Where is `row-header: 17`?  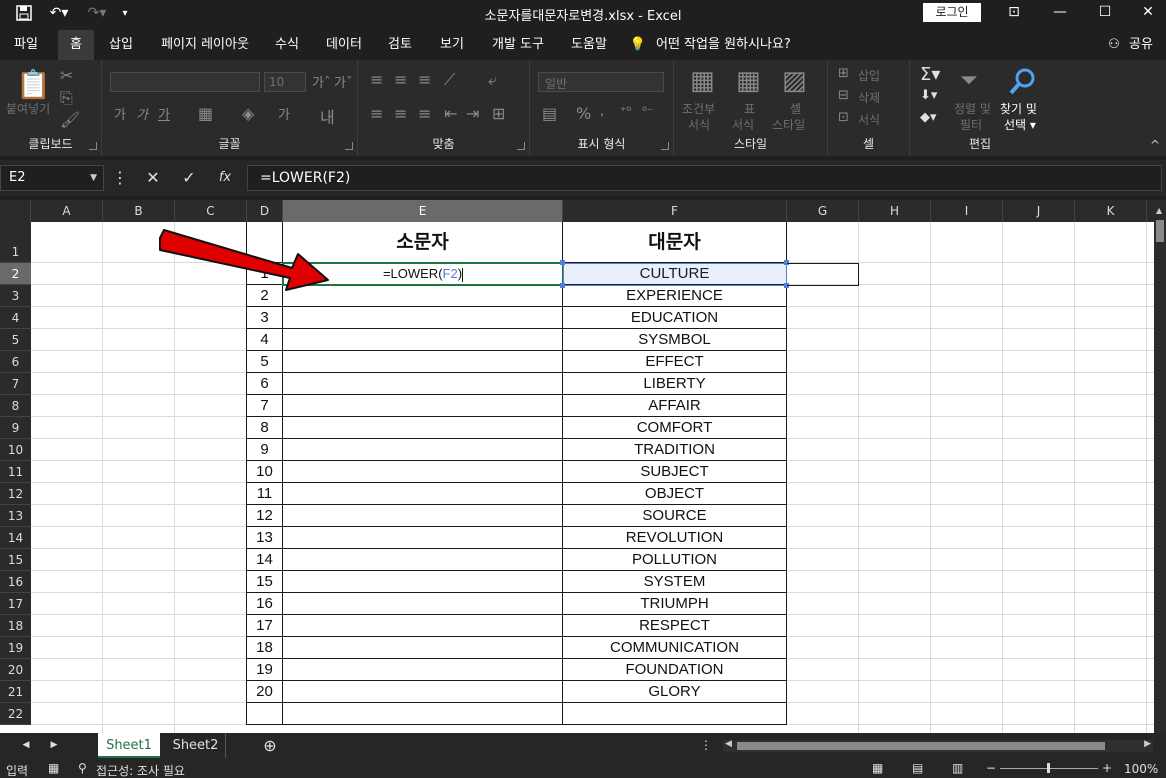 row-header: 17 is located at coordinates (15, 604).